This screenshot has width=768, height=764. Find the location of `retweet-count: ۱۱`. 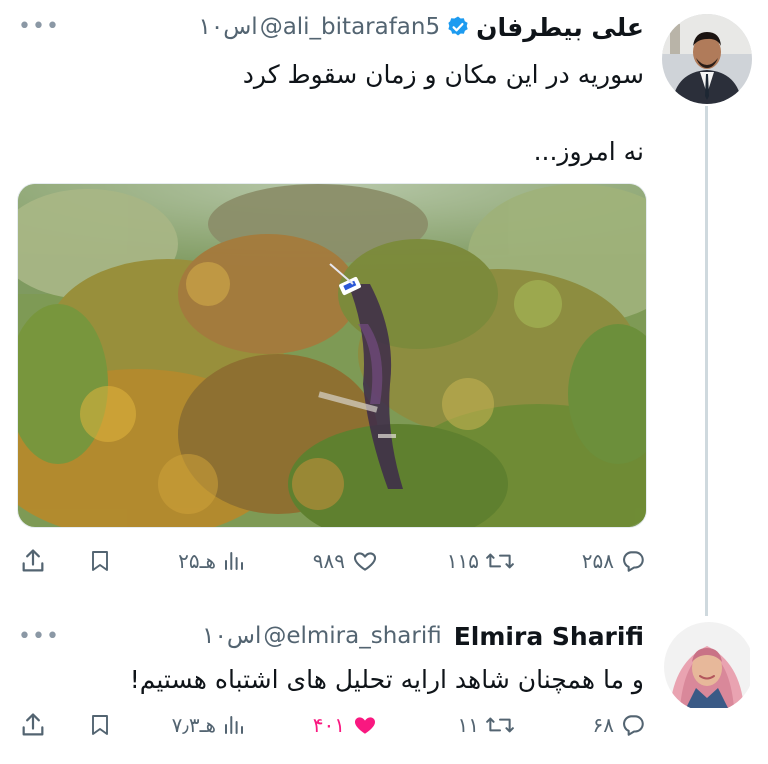

retweet-count: ۱۱ is located at coordinates (468, 725).